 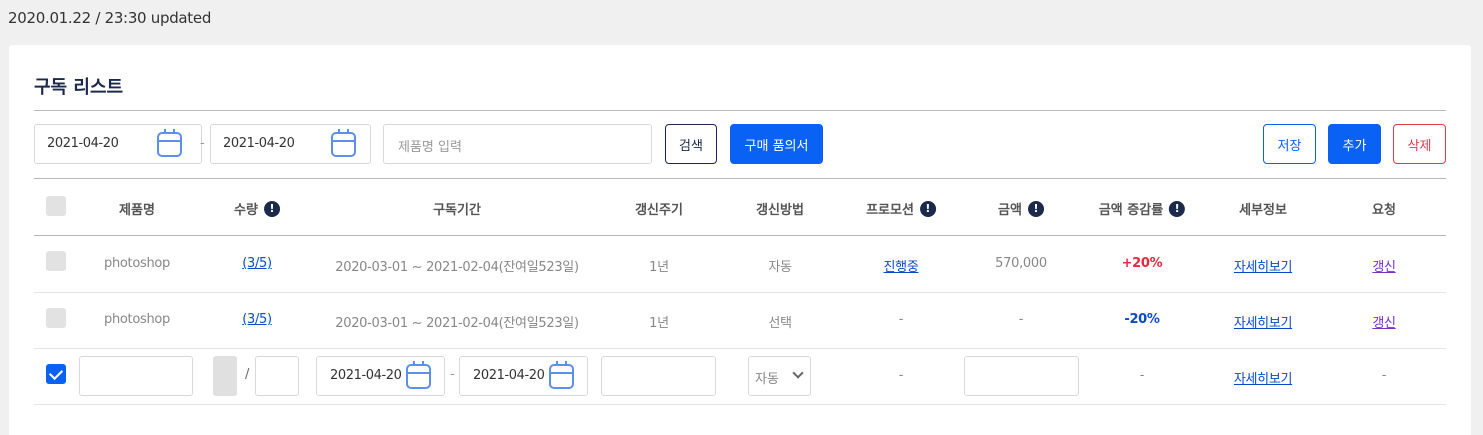 What do you see at coordinates (247, 374) in the screenshot?
I see `quantity-slash: /` at bounding box center [247, 374].